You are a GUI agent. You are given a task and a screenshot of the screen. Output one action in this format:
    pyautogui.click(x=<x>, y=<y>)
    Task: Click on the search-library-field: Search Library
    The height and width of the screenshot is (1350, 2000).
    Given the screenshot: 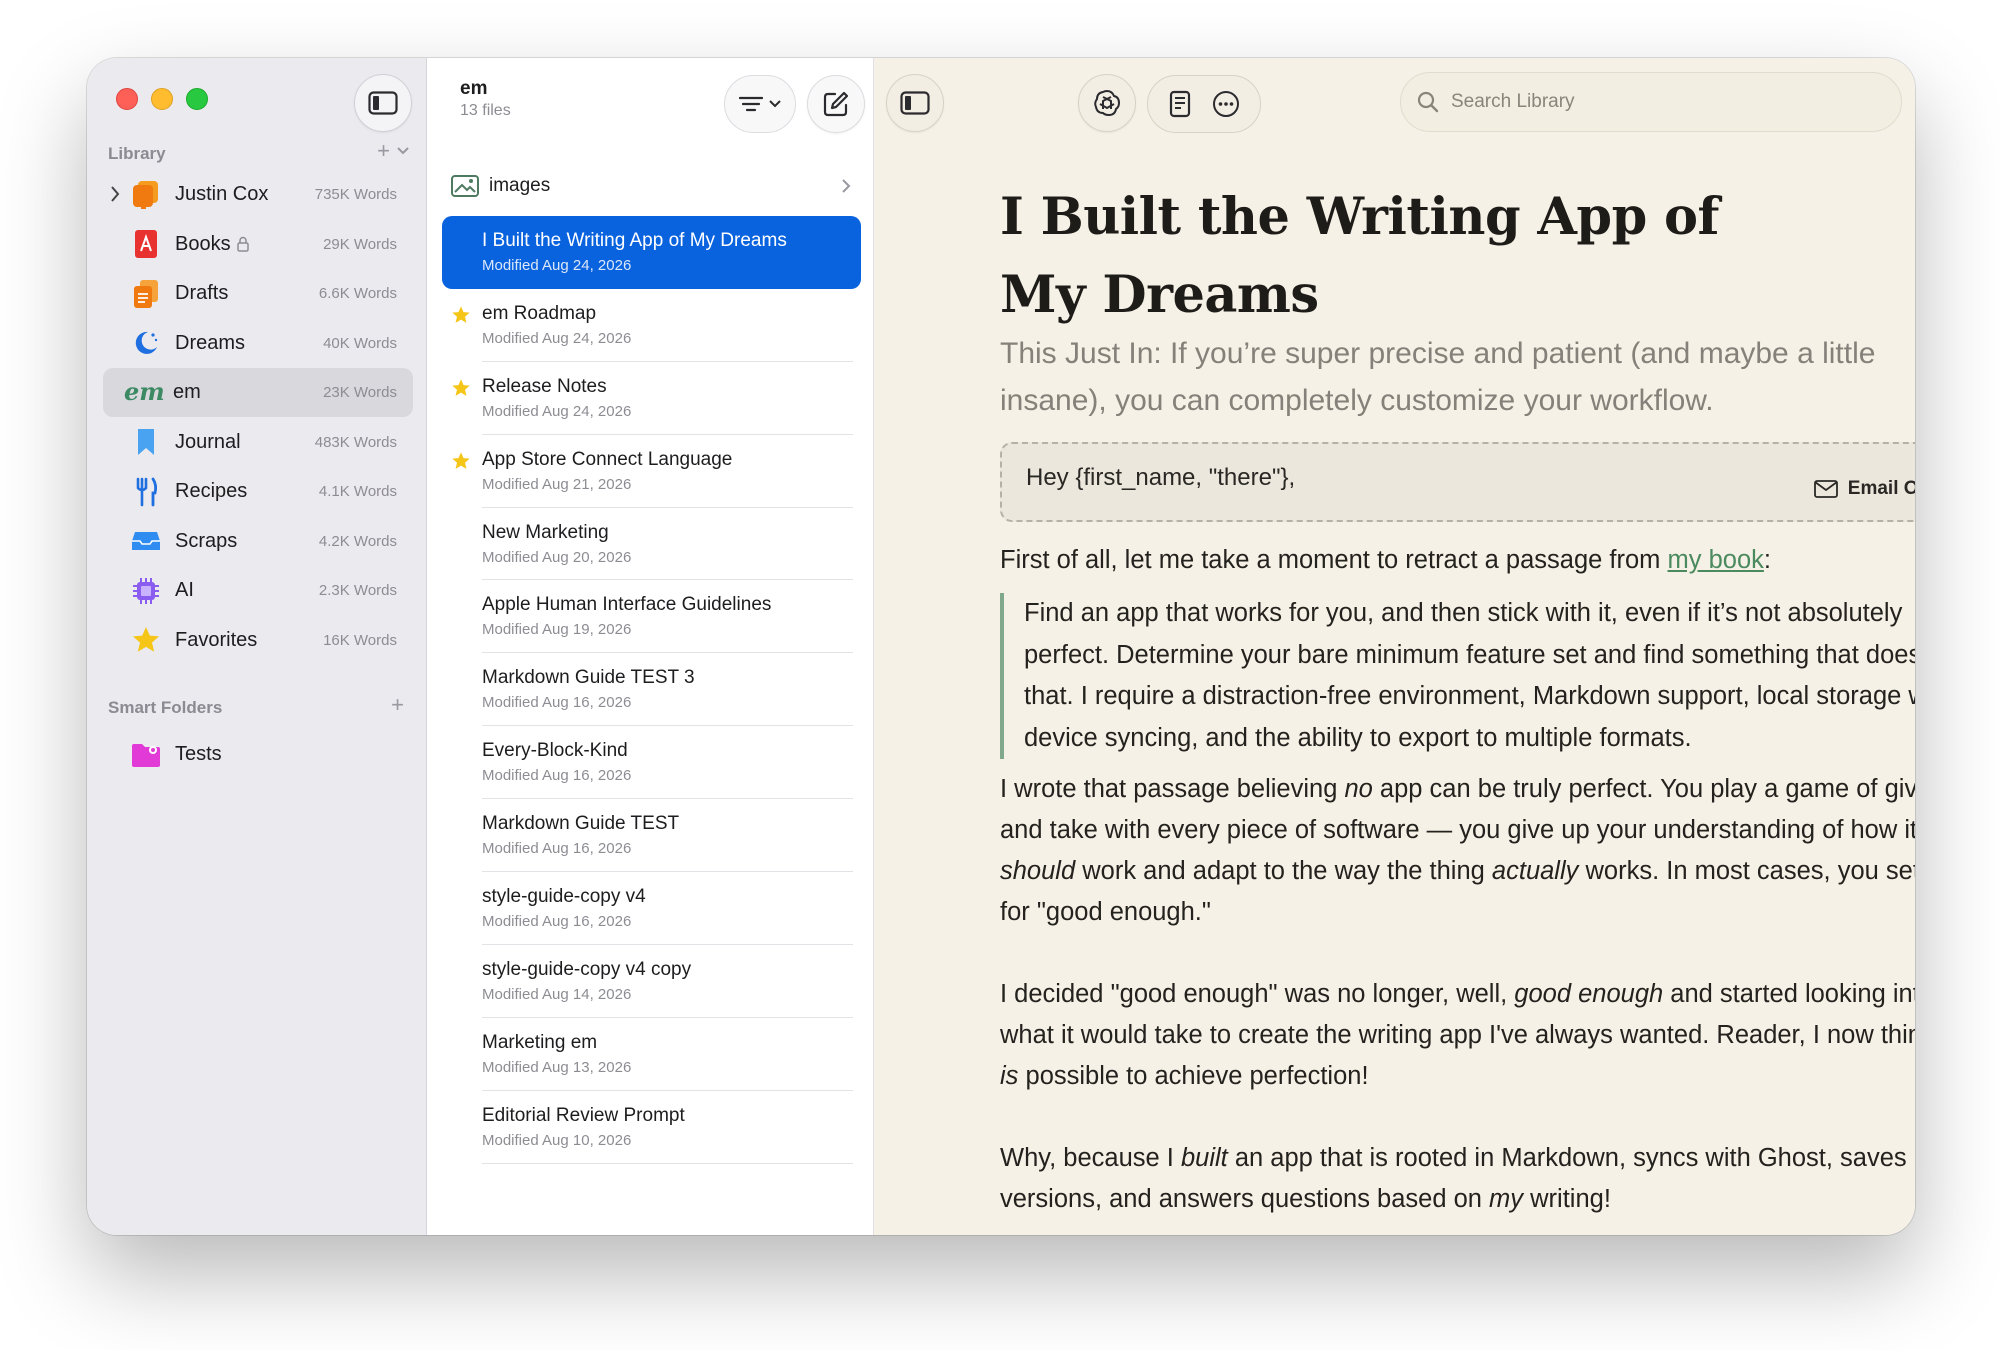 What is the action you would take?
    pyautogui.click(x=1651, y=102)
    